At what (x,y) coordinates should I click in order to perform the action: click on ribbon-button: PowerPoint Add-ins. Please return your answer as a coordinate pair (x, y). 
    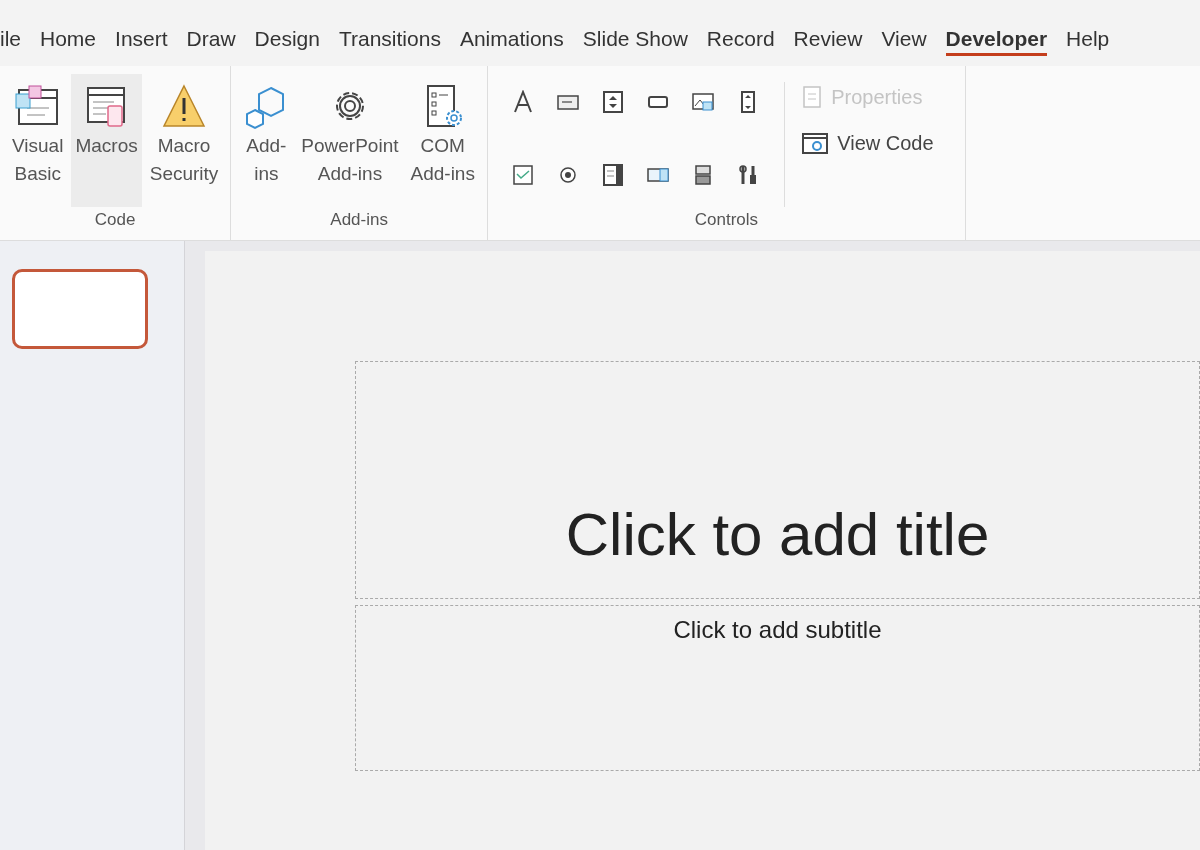
    Looking at the image, I should click on (350, 140).